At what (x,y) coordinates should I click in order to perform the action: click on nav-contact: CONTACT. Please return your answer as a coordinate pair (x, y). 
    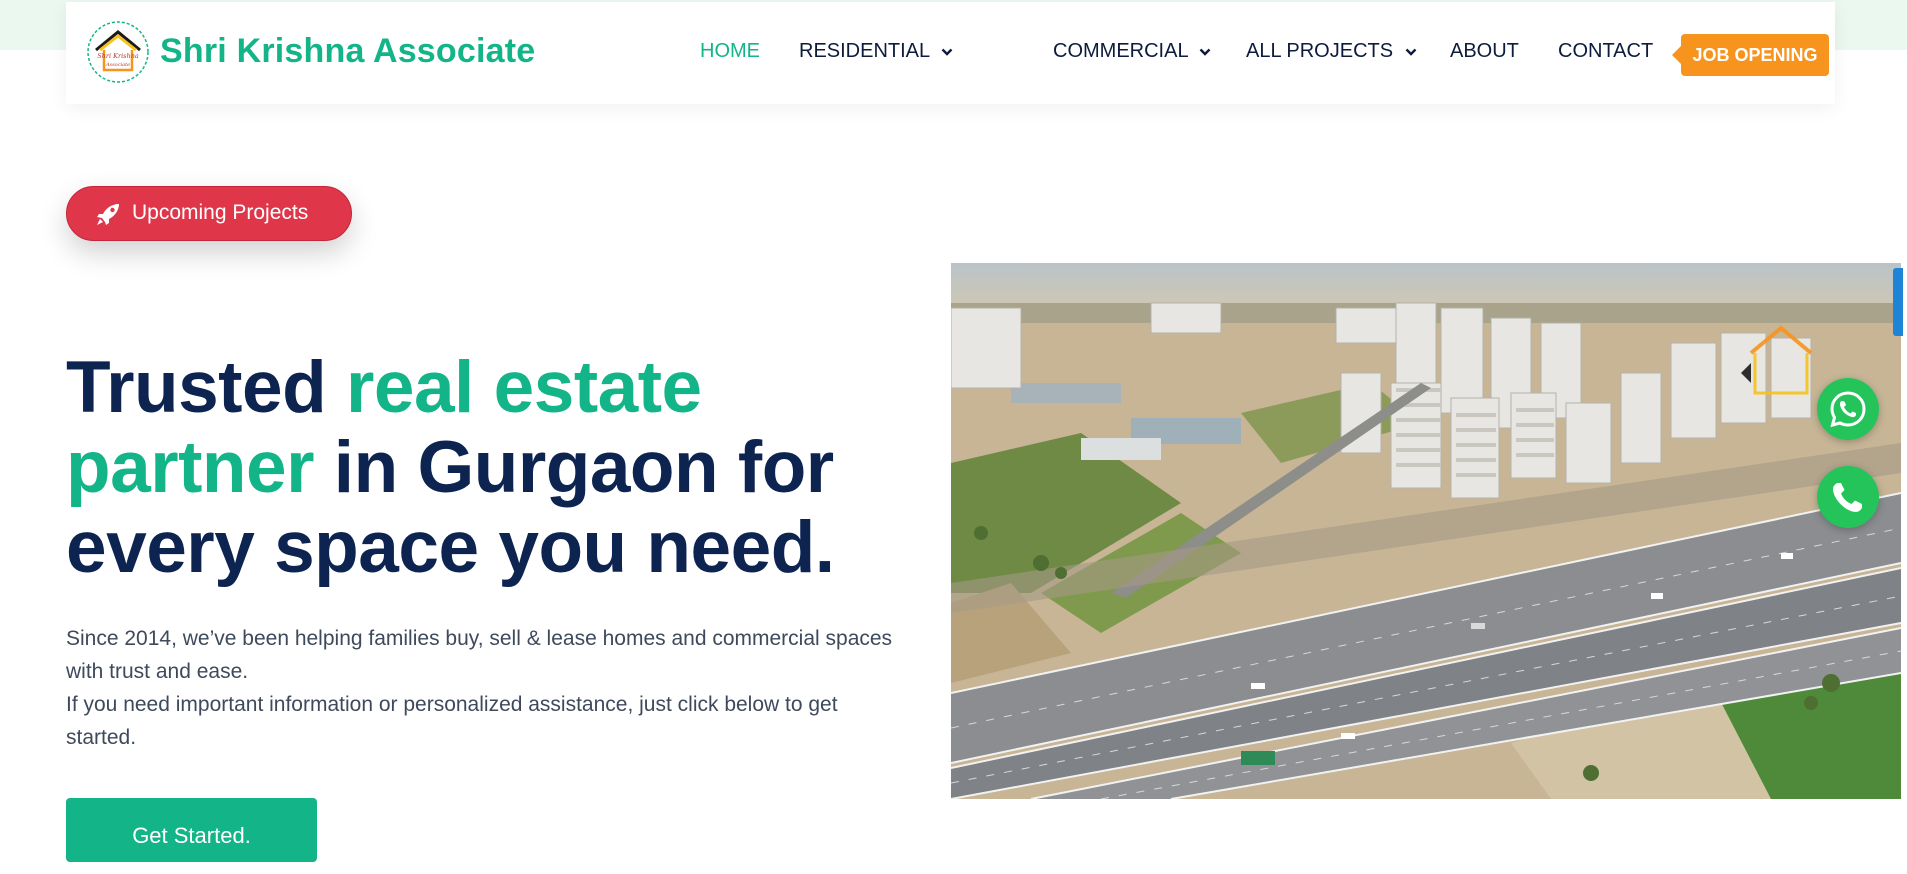
    Looking at the image, I should click on (1605, 51).